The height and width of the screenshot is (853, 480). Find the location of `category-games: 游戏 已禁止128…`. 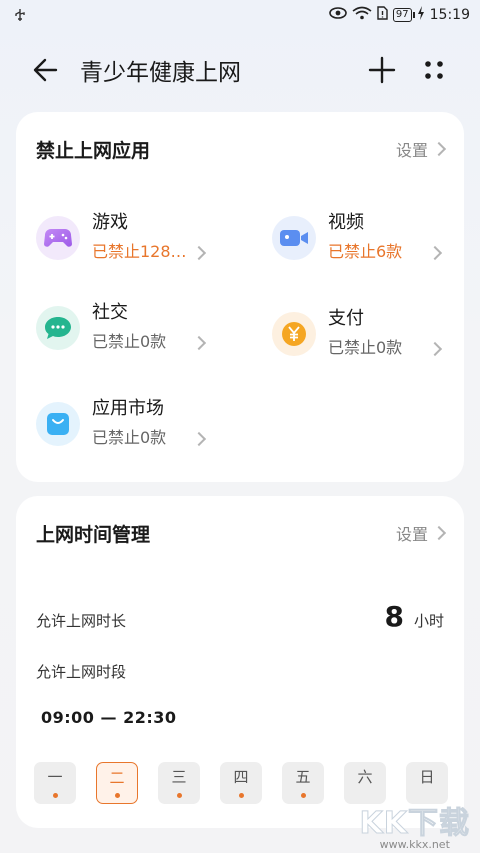

category-games: 游戏 已禁止128… is located at coordinates (136, 243).